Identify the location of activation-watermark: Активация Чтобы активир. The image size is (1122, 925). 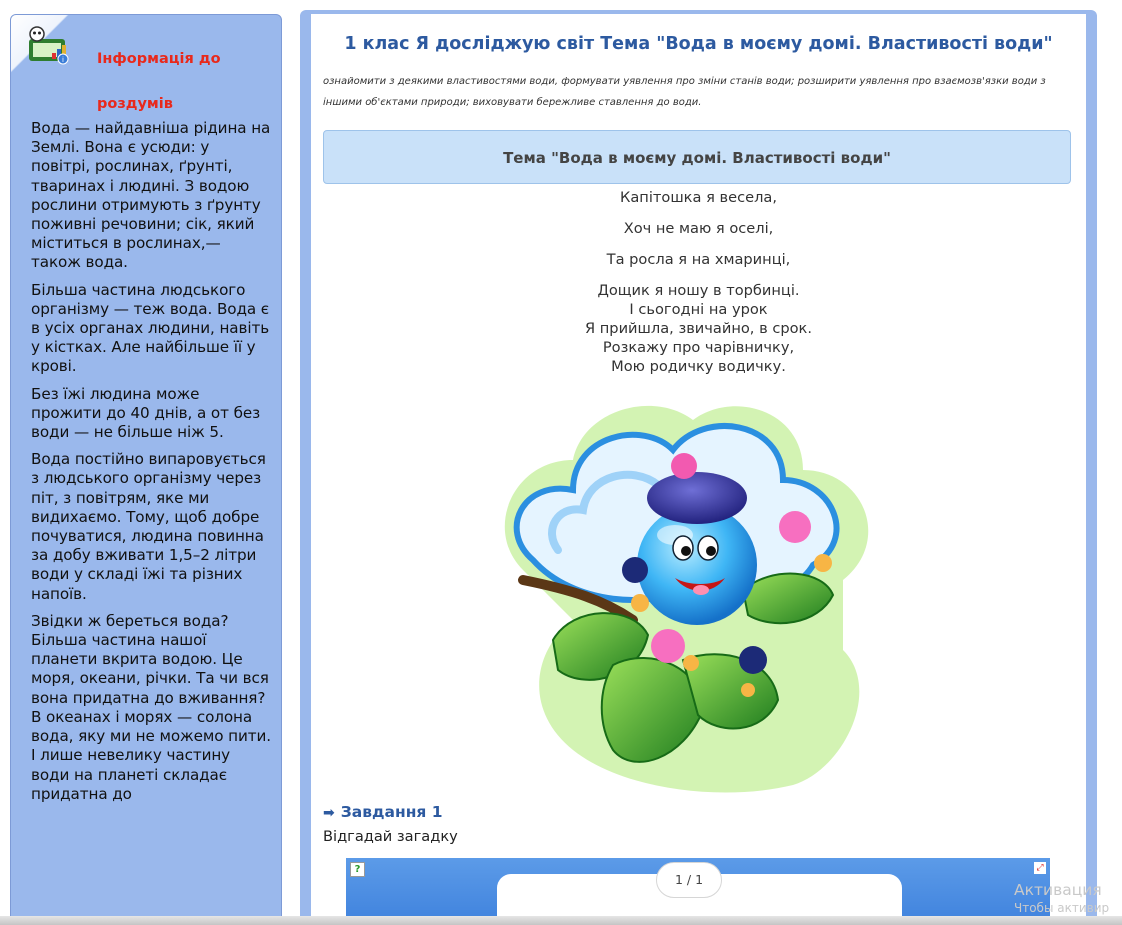
(1061, 898).